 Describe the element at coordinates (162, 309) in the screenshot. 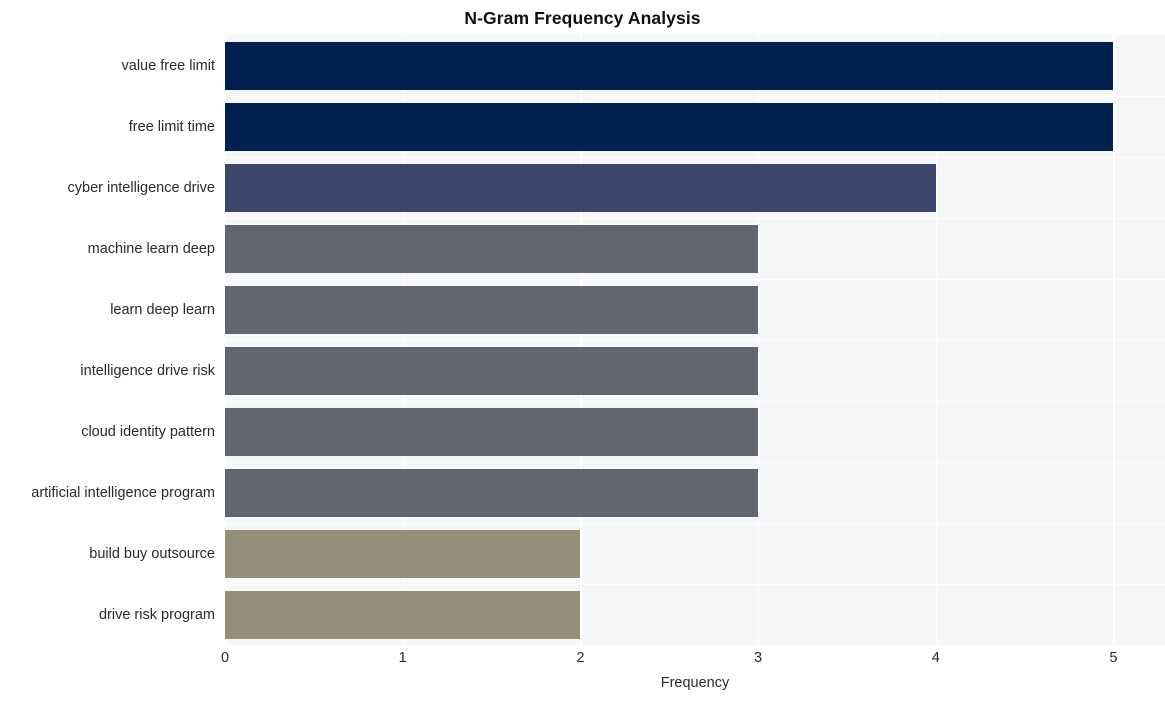

I see `y-axis-tick-label: learn deep learn` at that location.